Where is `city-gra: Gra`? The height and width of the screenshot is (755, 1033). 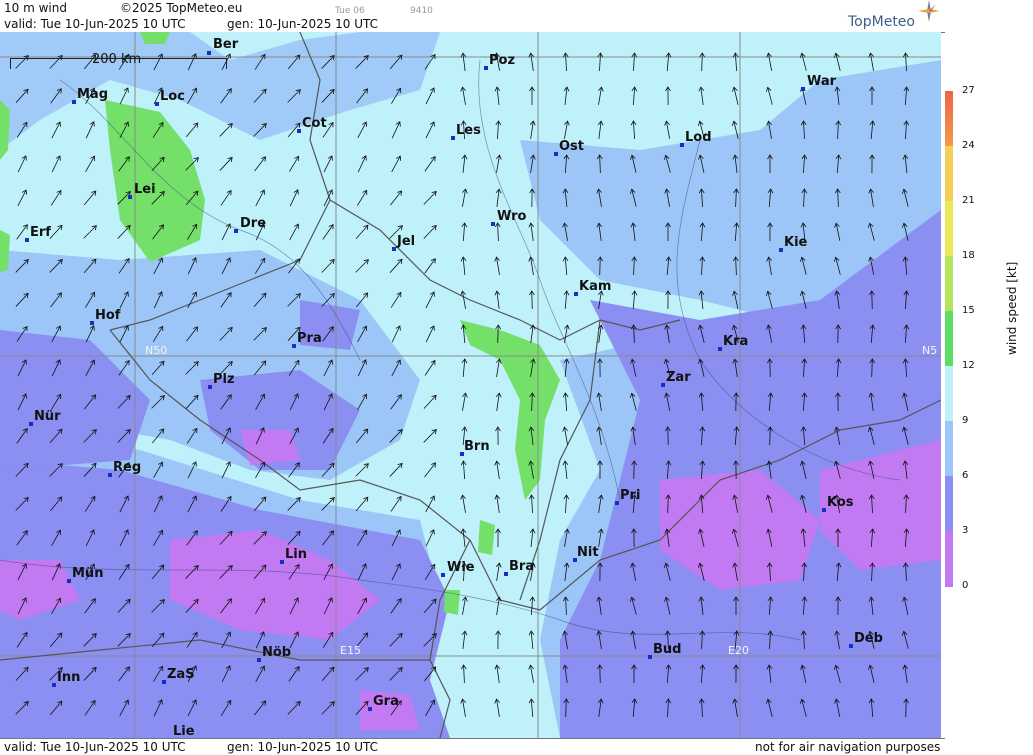
city-gra: Gra is located at coordinates (386, 701).